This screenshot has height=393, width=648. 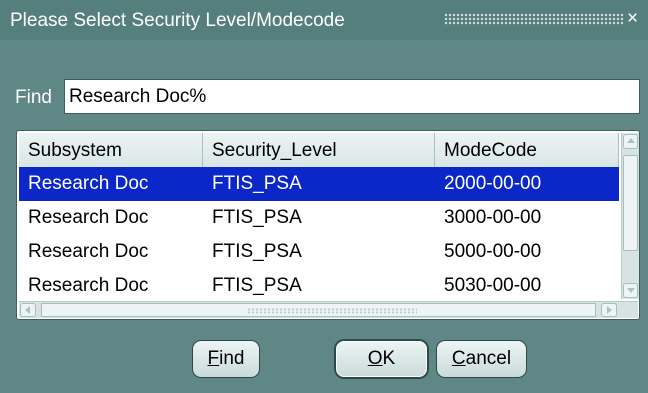 I want to click on column-header-subsystem: Subsystem, so click(x=111, y=150).